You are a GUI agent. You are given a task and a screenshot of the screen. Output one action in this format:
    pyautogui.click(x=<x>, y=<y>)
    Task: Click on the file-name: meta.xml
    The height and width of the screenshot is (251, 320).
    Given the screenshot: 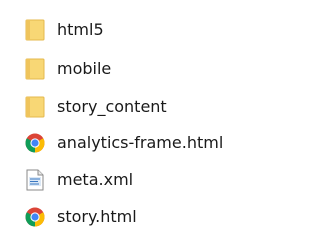 What is the action you would take?
    pyautogui.click(x=95, y=179)
    